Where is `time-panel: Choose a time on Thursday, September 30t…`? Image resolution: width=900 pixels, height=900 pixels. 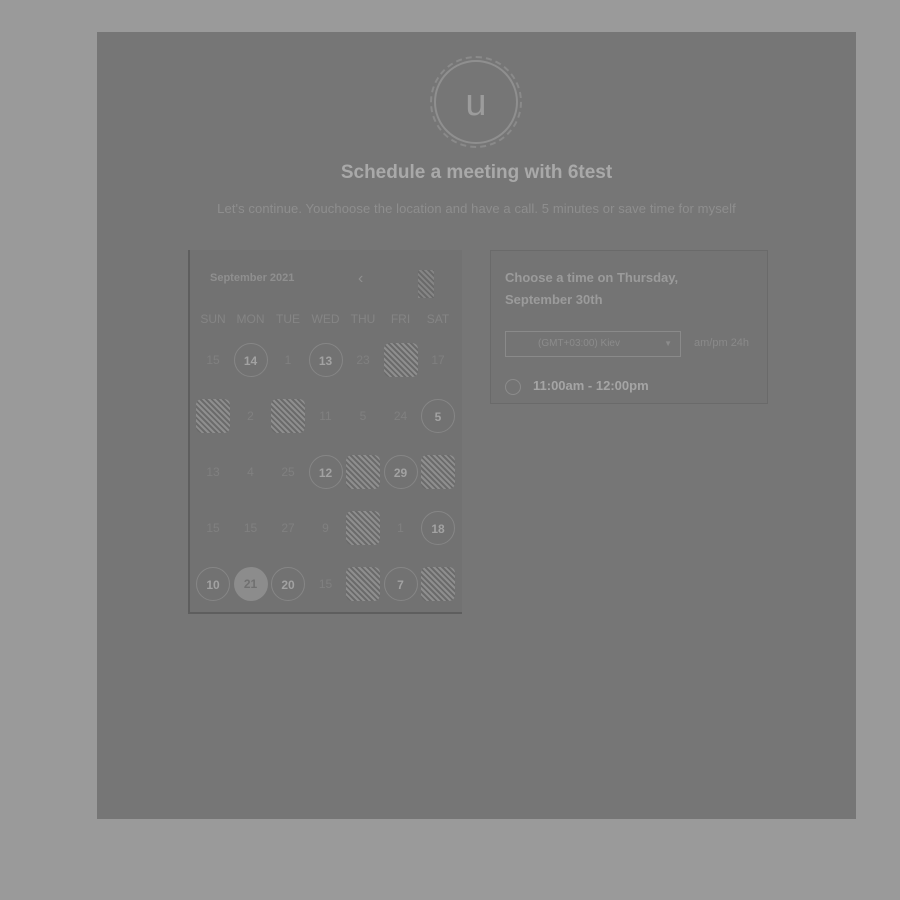
time-panel: Choose a time on Thursday, September 30t… is located at coordinates (629, 327).